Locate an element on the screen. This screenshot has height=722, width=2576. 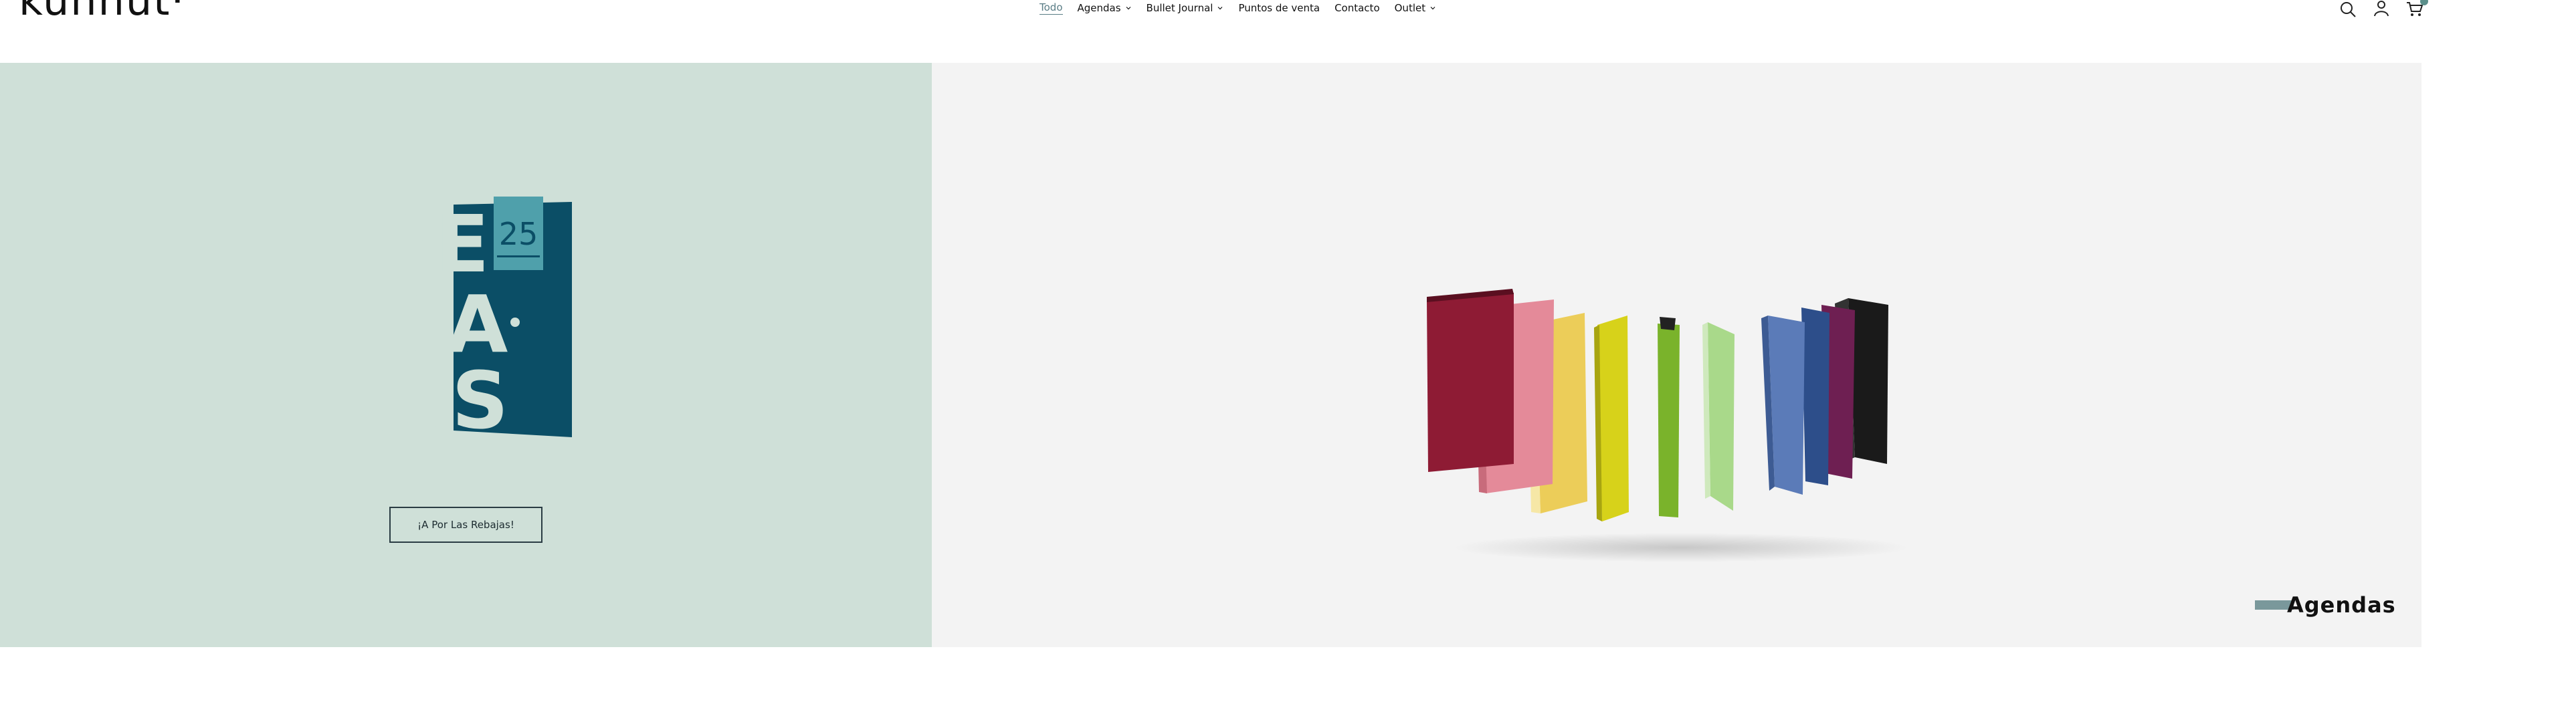
cart-count-badge is located at coordinates (2424, 2).